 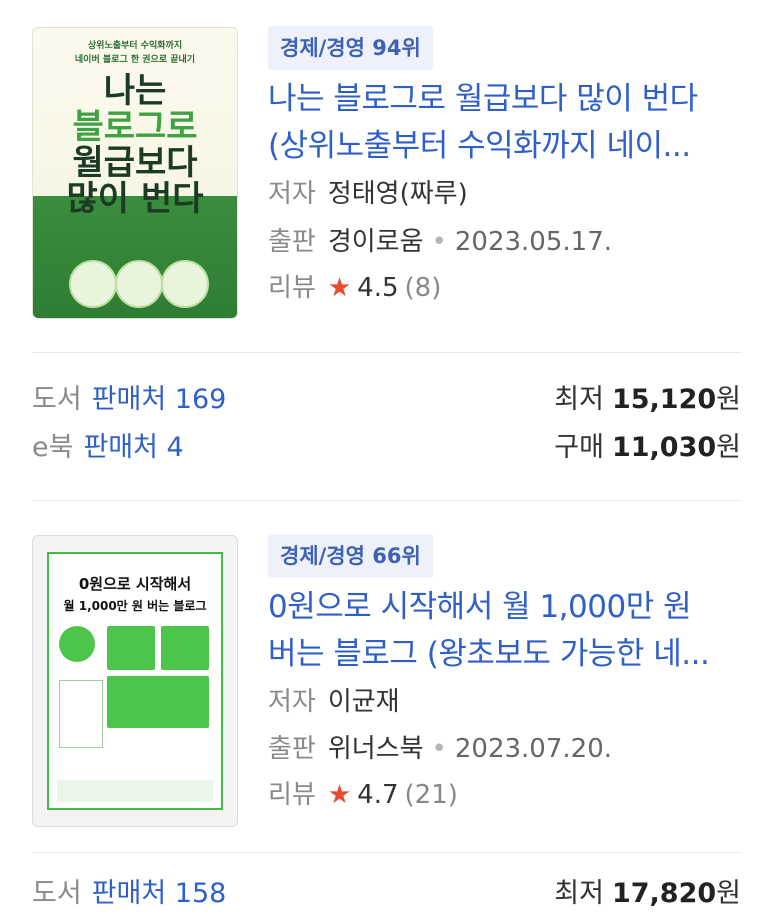 What do you see at coordinates (135, 60) in the screenshot?
I see `cover-subtitle: 네이버 블로그 한 권으로 끝내기` at bounding box center [135, 60].